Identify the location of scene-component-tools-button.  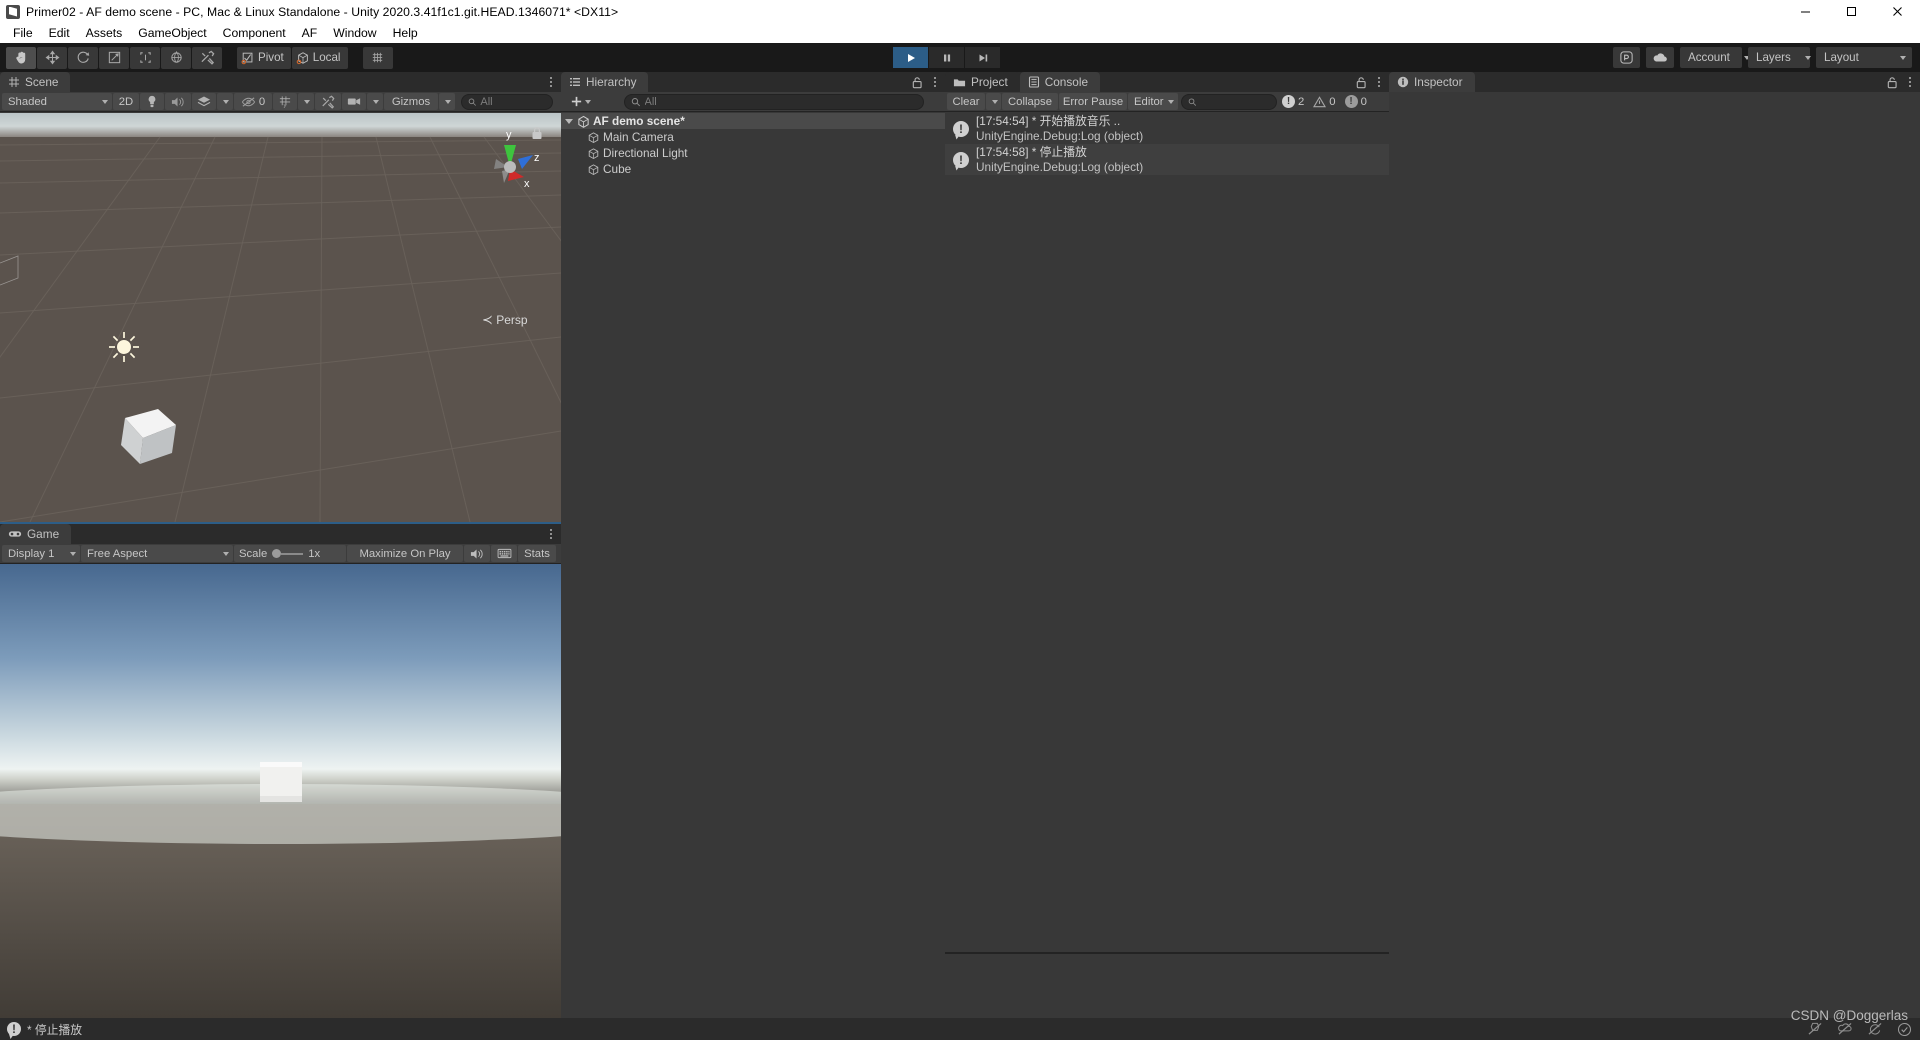
(328, 101).